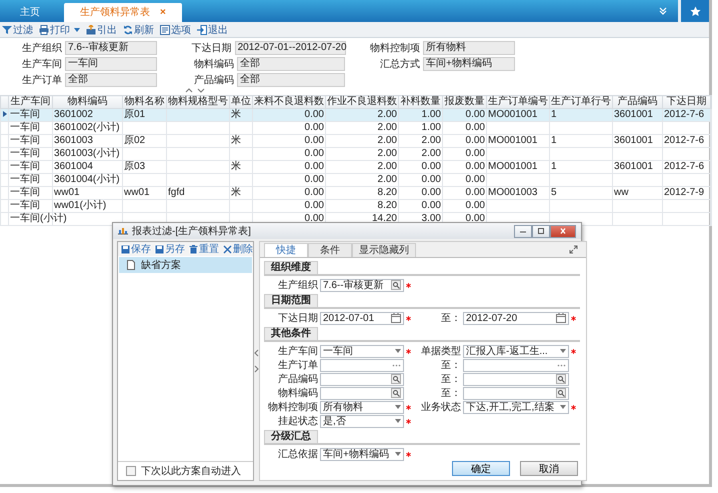 This screenshot has height=493, width=718. I want to click on table-cell: 3601003, so click(73, 140).